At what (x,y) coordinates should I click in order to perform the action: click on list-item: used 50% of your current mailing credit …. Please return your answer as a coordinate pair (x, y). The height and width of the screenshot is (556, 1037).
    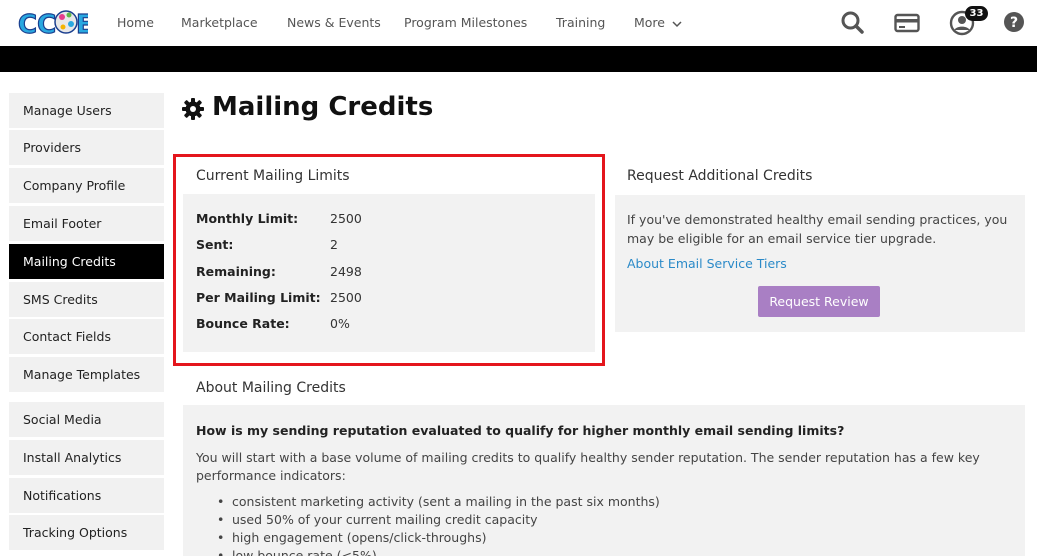
    Looking at the image, I should click on (377, 519).